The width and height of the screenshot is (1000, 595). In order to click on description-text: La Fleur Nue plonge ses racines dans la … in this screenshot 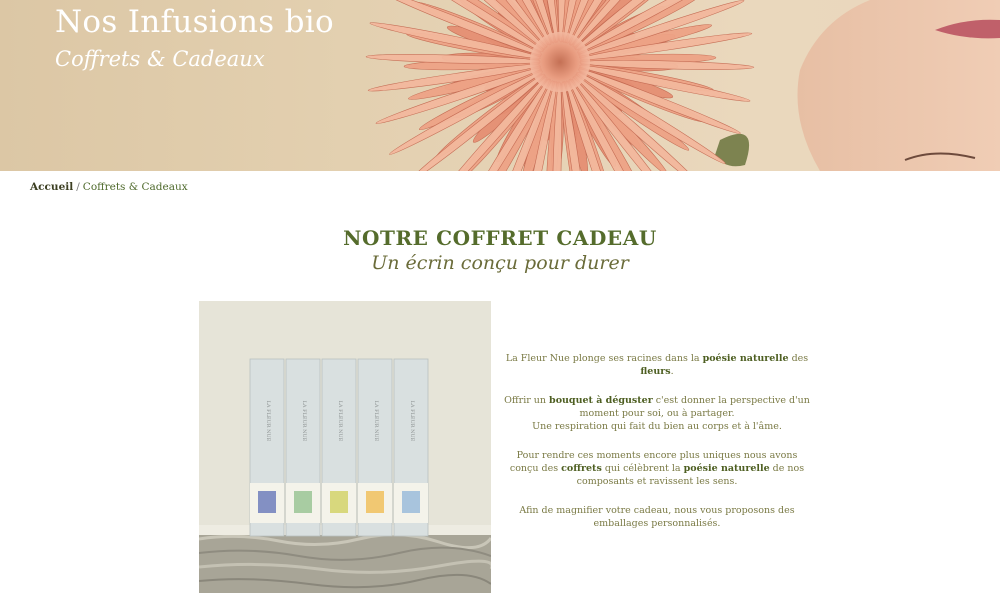, I will do `click(657, 449)`.